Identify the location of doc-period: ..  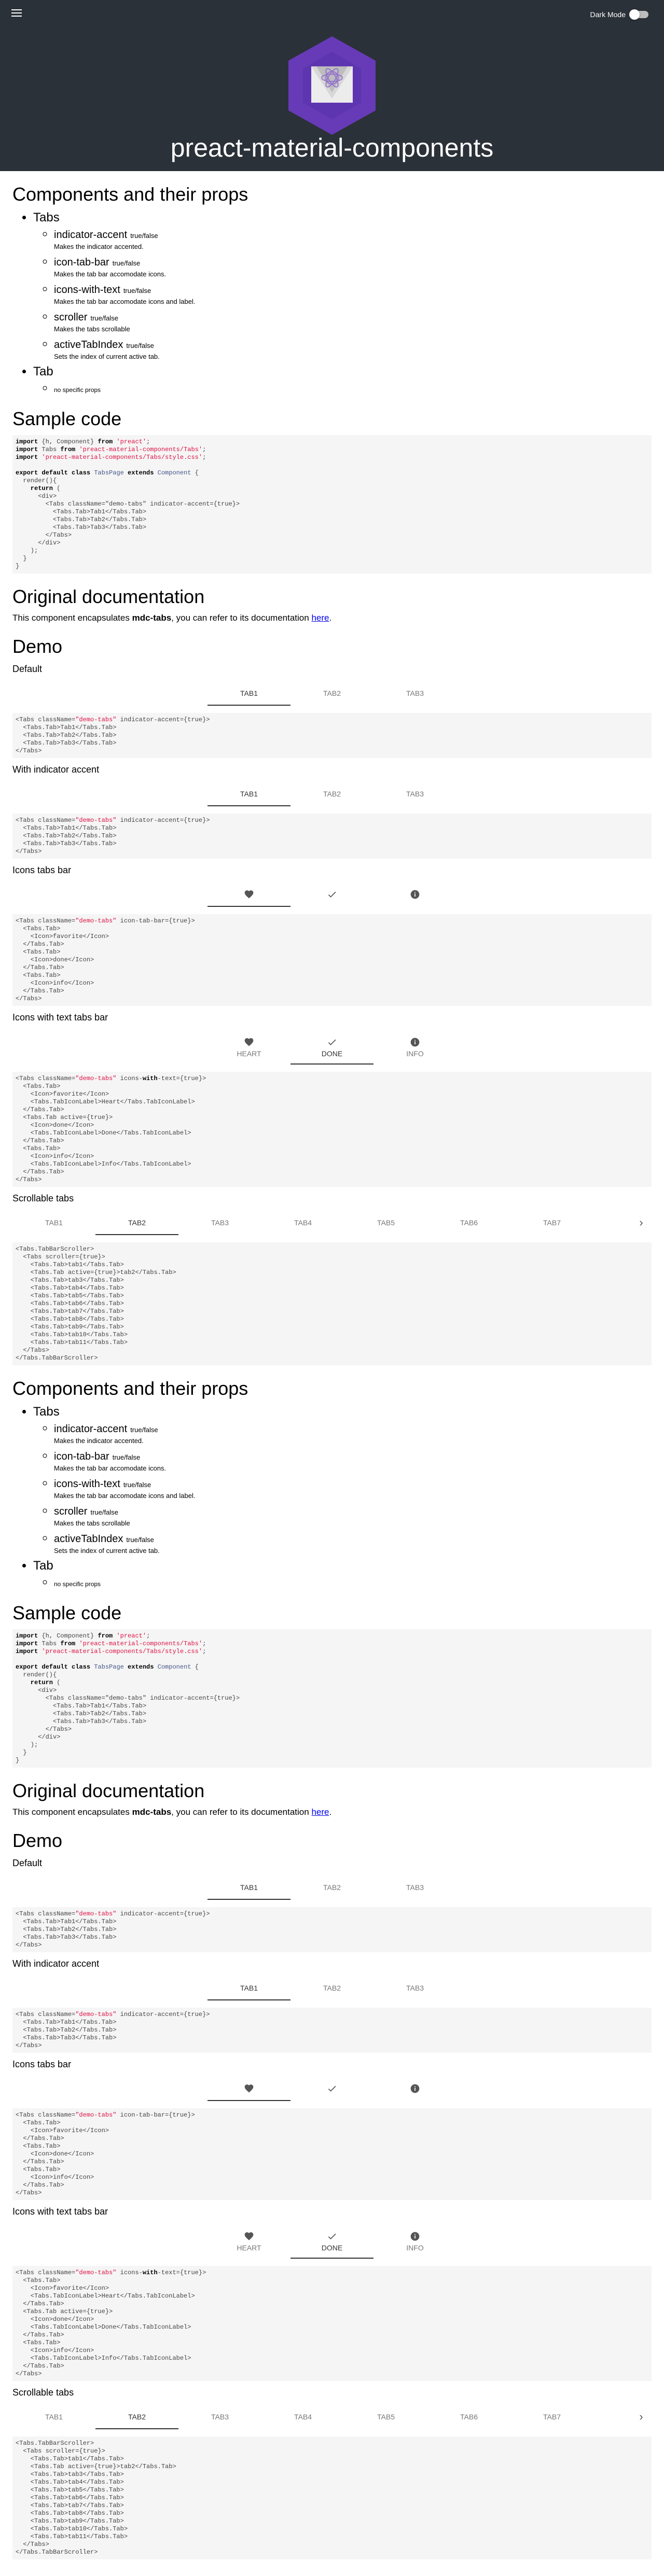
(331, 618).